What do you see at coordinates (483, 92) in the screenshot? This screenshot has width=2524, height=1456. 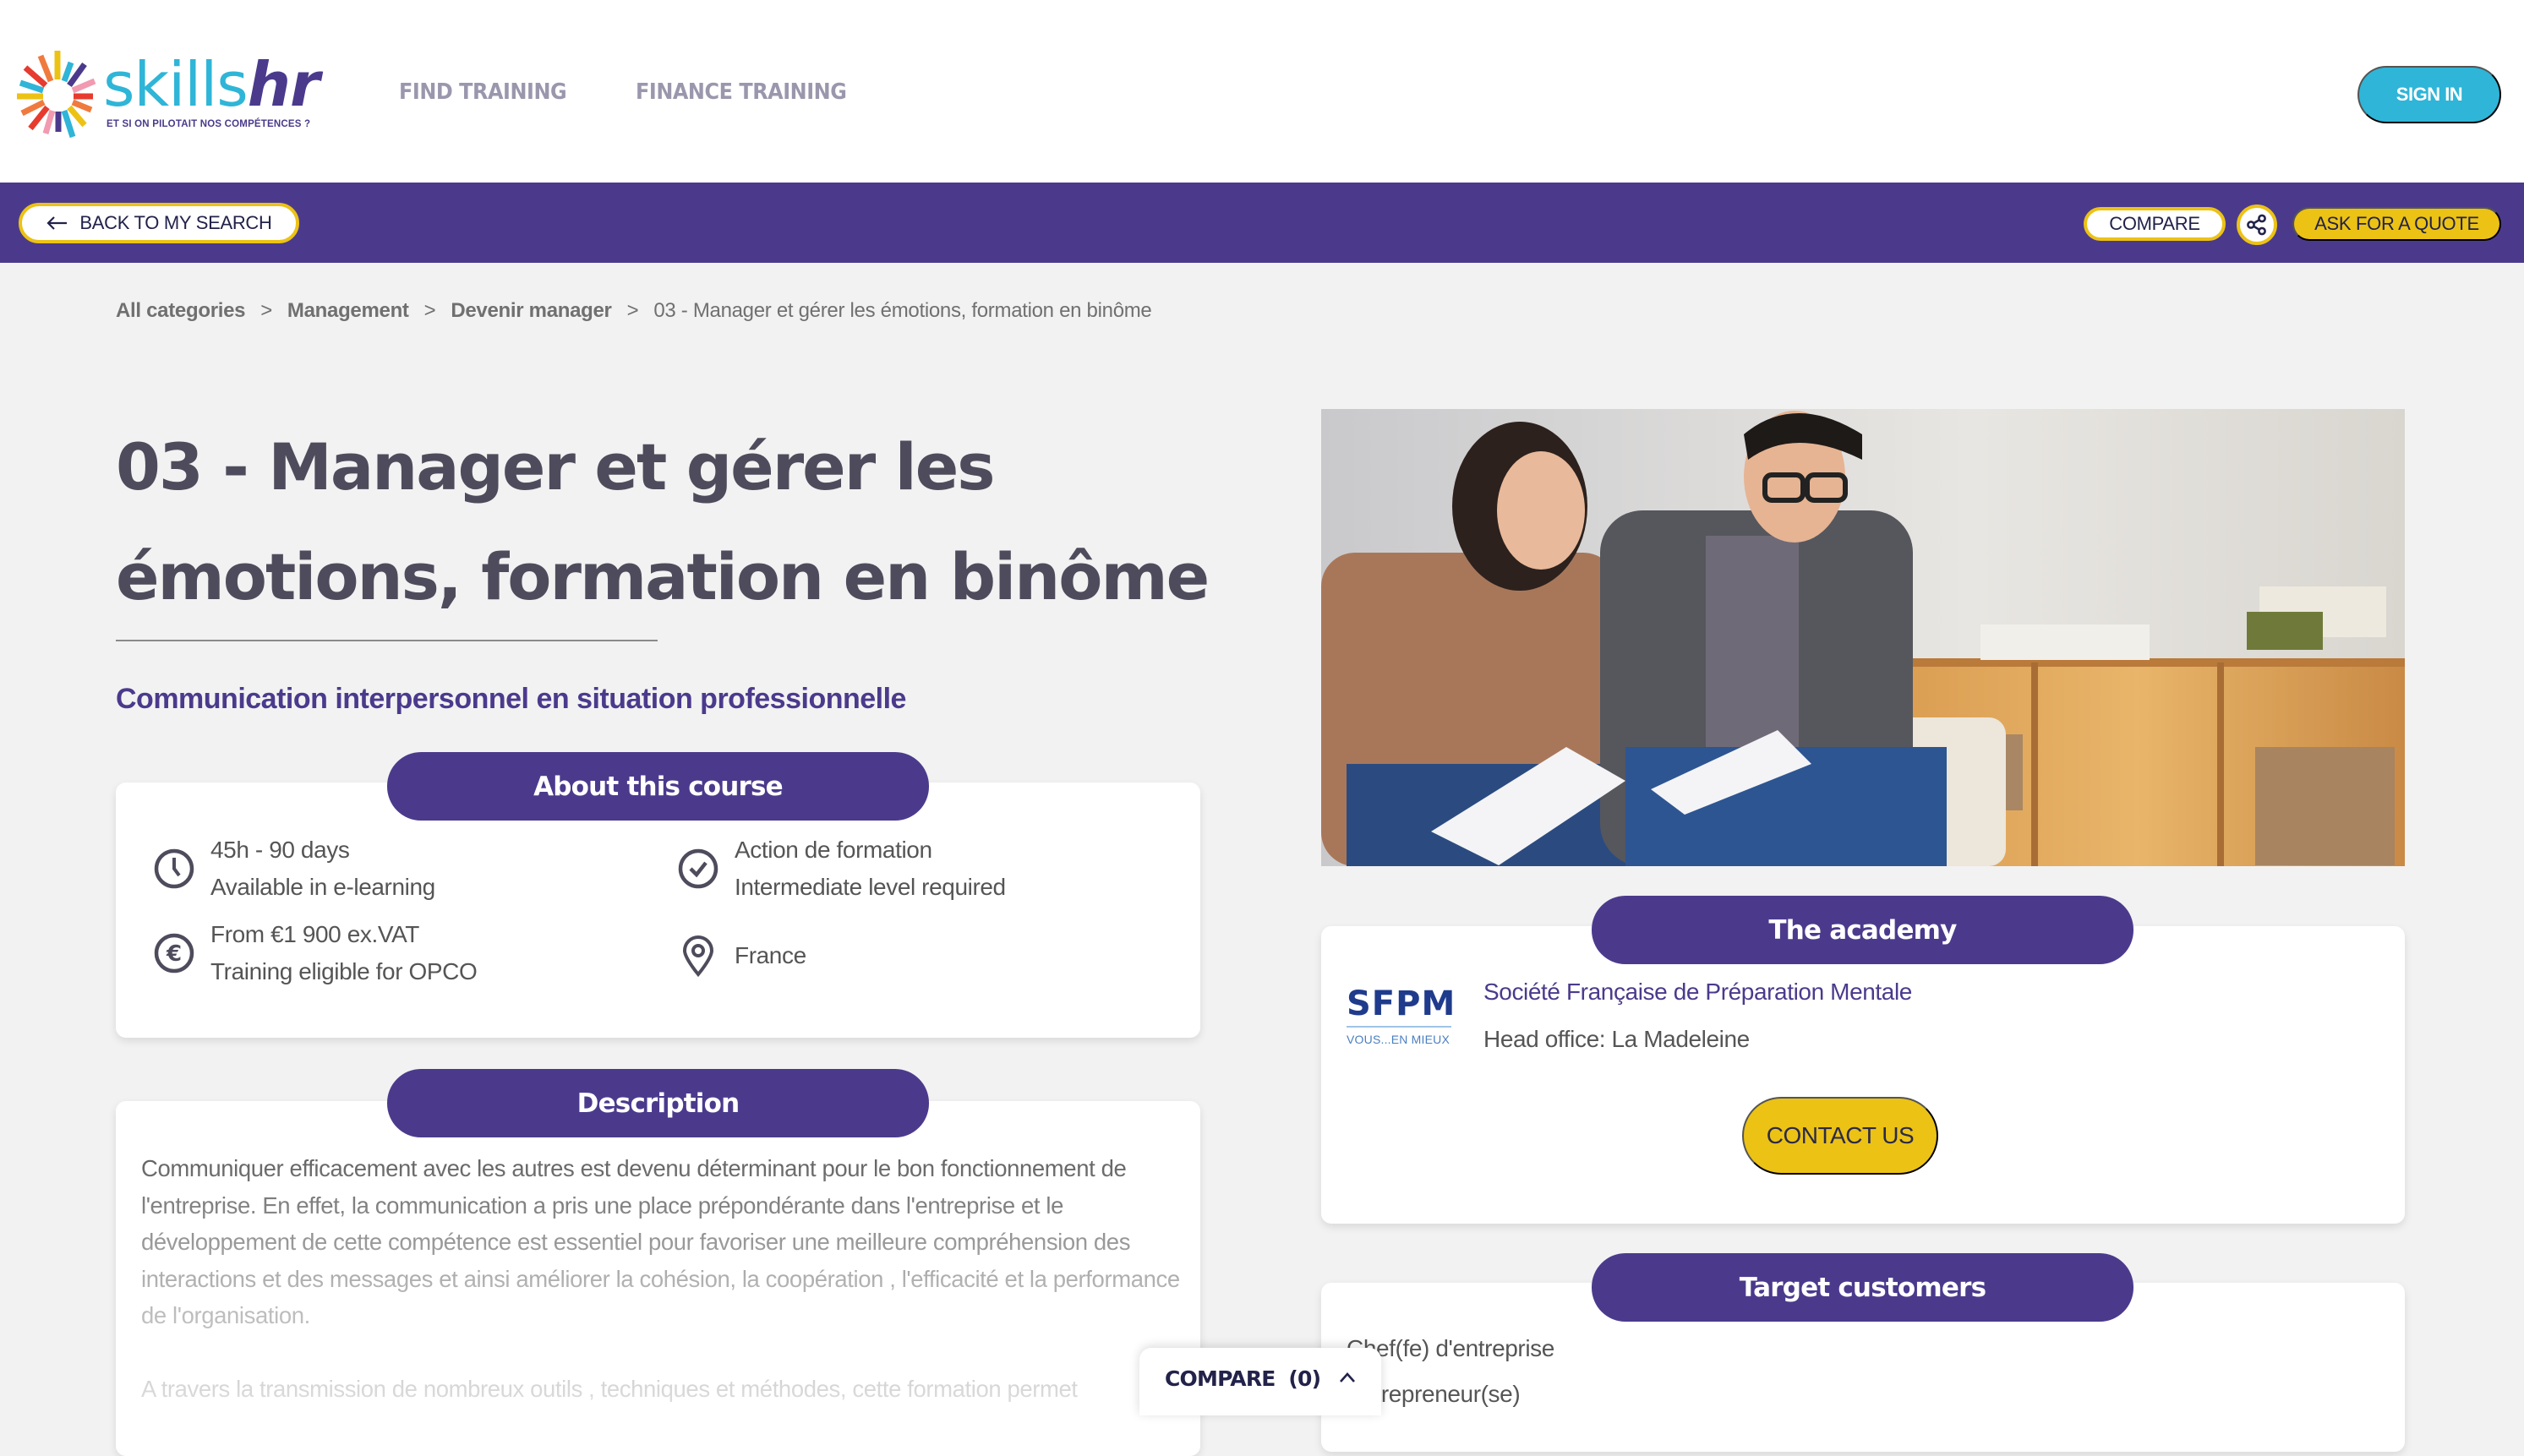 I see `nav-find-training: FIND TRAINING` at bounding box center [483, 92].